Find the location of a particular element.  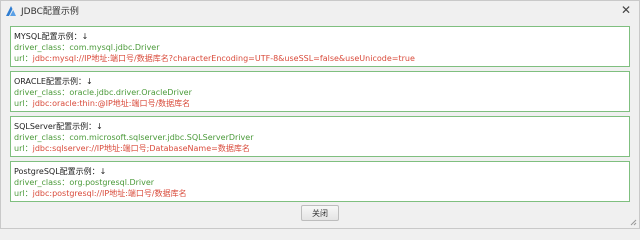

url-line: url：jdbc:oracle:thin:@IP地址:端口号/数据库名 is located at coordinates (320, 103).